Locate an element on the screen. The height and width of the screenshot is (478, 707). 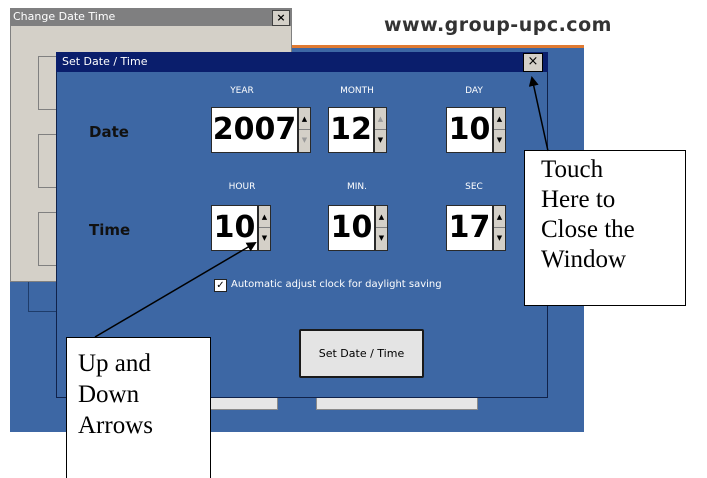
arrows-pointer-arrow is located at coordinates (175, 289).